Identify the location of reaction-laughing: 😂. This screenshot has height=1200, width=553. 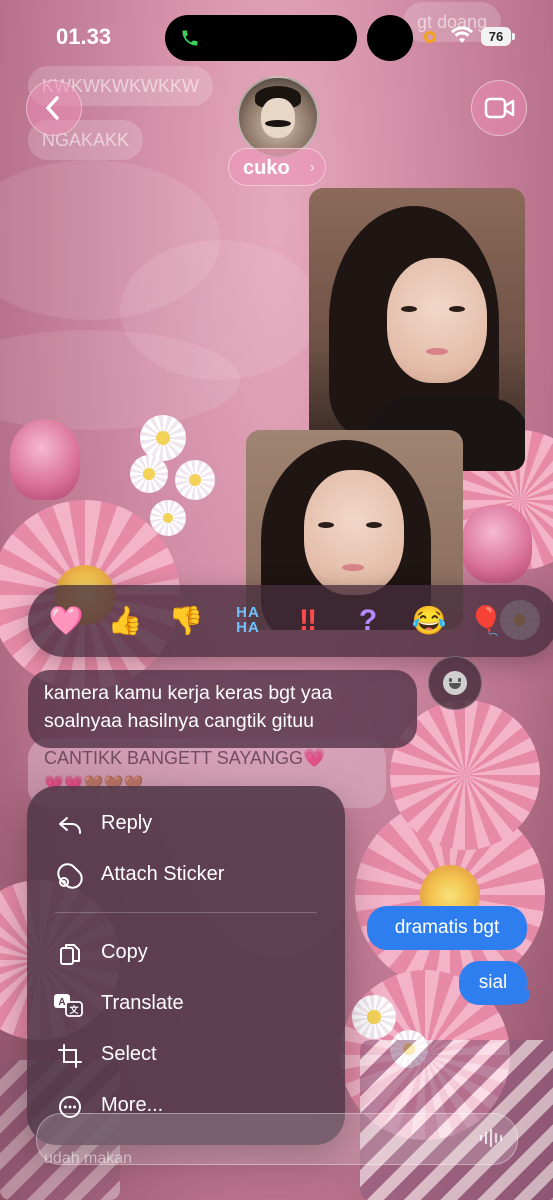
(429, 621).